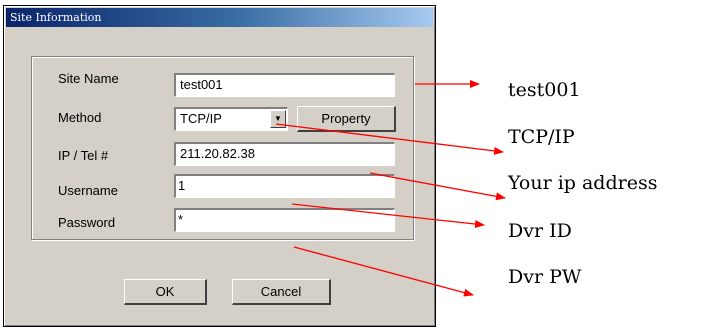  I want to click on arrow-password, so click(383, 271).